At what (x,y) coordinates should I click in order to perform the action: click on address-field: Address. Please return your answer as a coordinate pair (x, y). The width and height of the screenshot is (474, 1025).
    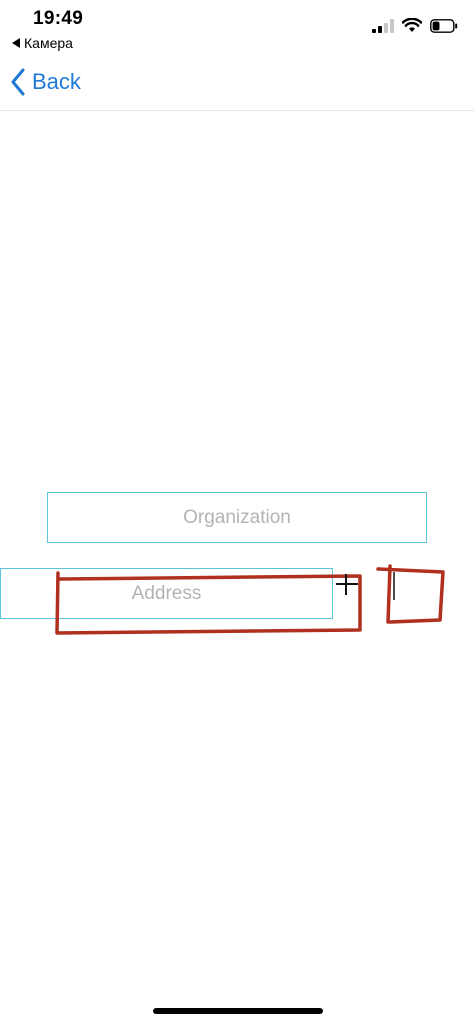
    Looking at the image, I should click on (166, 593).